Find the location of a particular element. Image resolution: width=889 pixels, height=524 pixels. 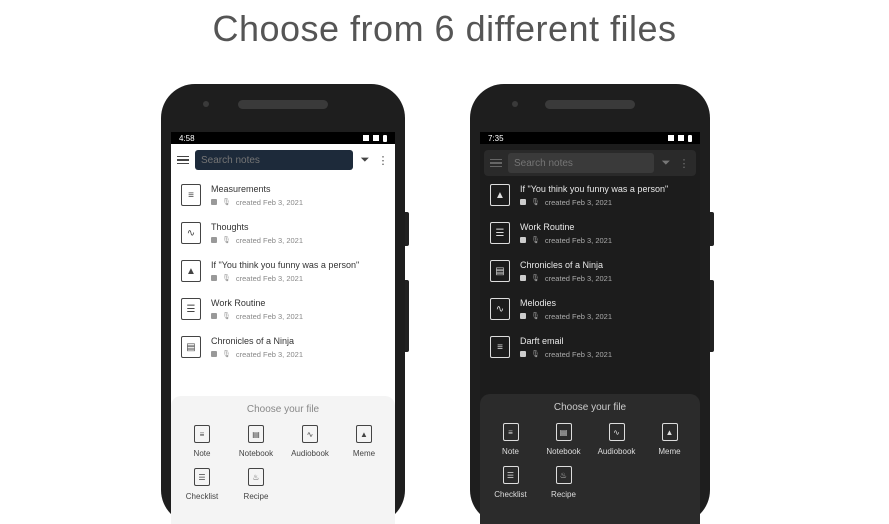

power-button is located at coordinates (407, 316).